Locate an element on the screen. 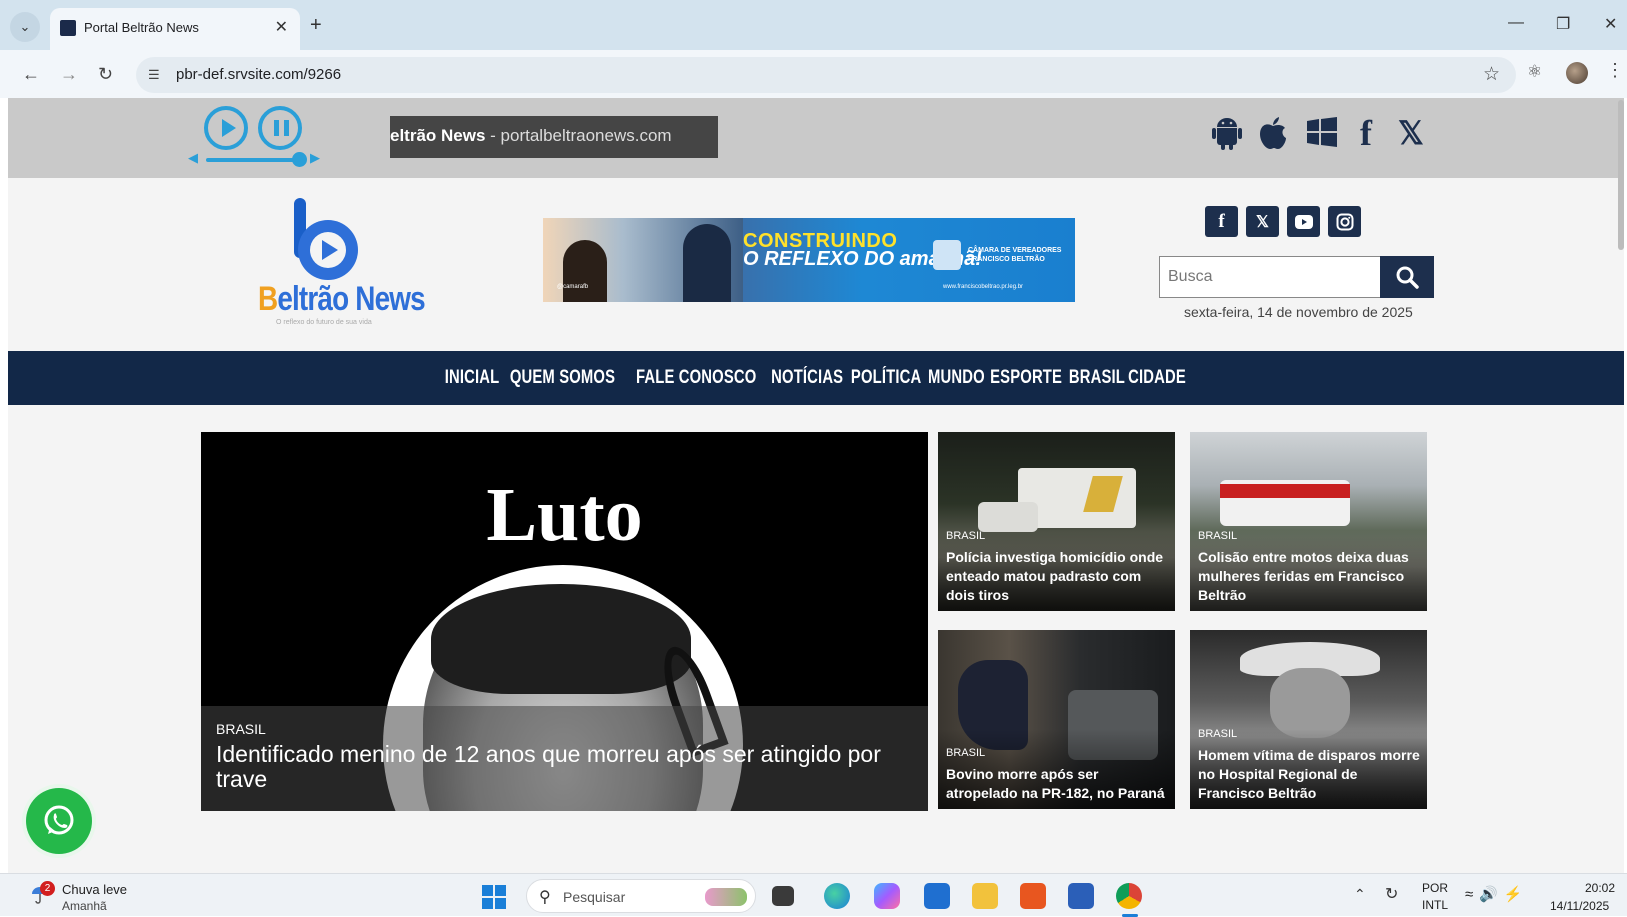 The width and height of the screenshot is (1627, 917). nav-item-cidade: CIDADE is located at coordinates (1158, 378).